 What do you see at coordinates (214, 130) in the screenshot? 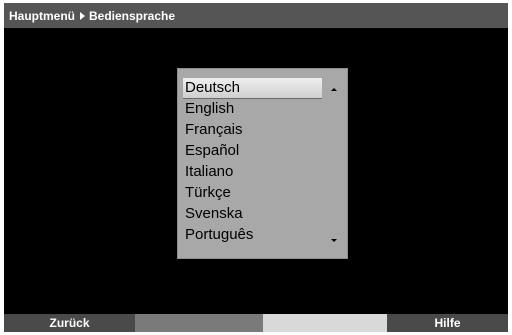
I see `language-option-francais: Français` at bounding box center [214, 130].